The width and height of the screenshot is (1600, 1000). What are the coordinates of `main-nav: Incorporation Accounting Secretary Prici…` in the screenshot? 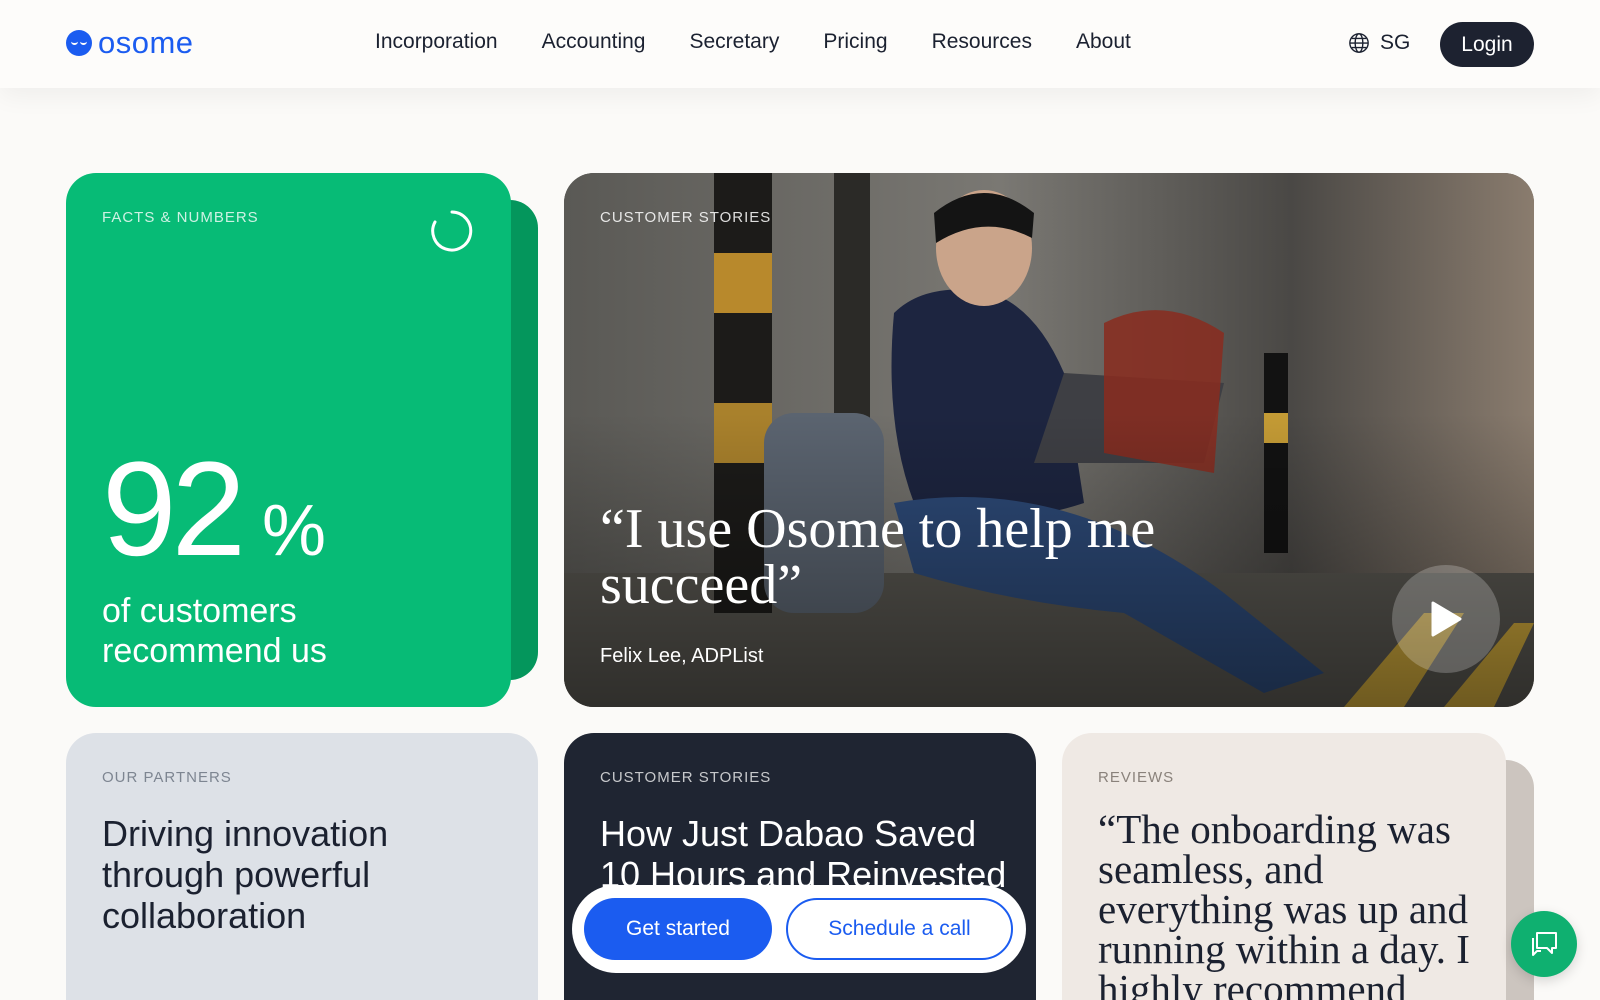 It's located at (753, 42).